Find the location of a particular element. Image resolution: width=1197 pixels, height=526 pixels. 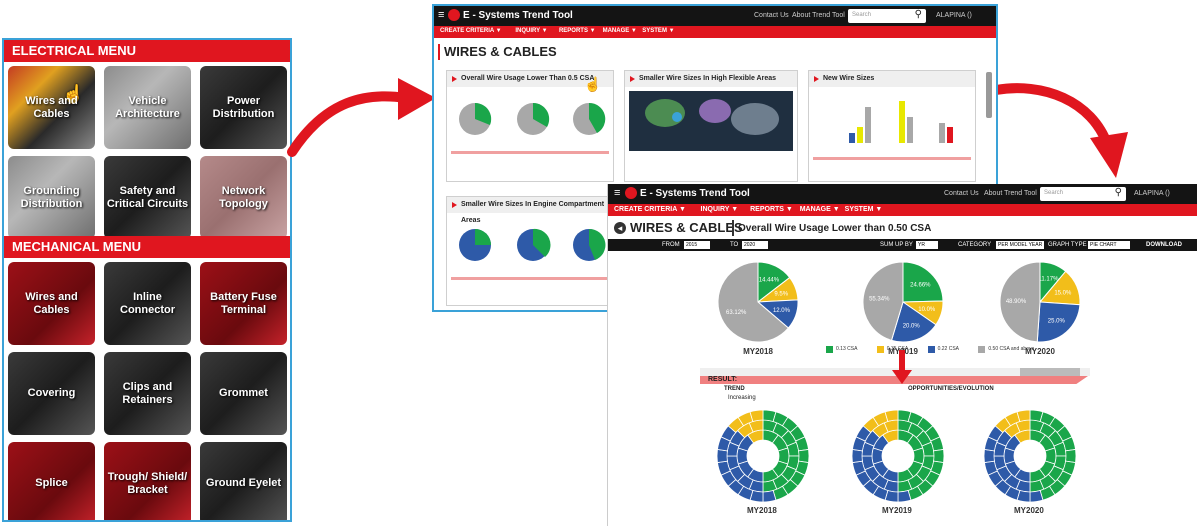

pie-data-label: 14.44% is located at coordinates (769, 281).